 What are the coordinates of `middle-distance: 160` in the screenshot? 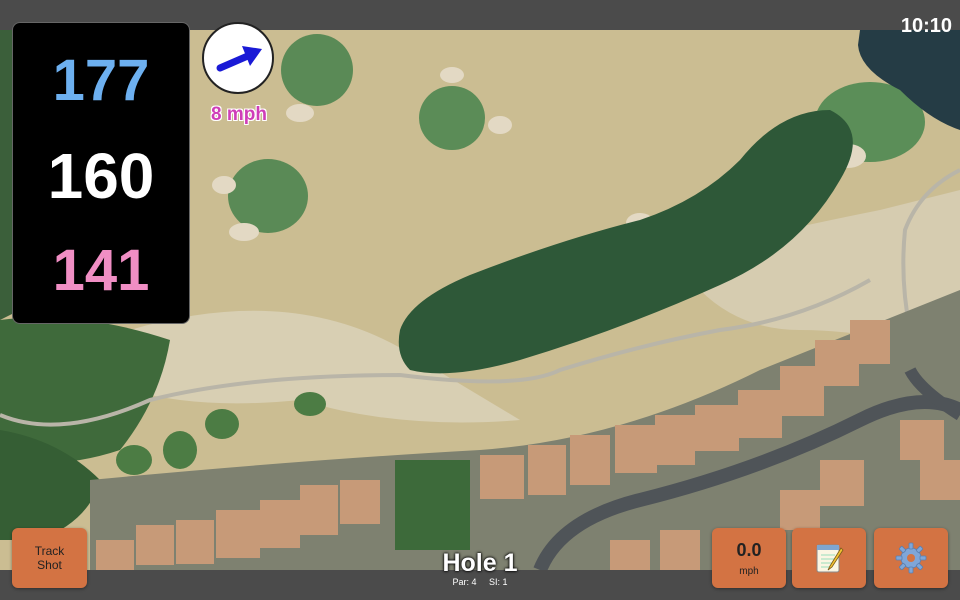 It's located at (101, 176).